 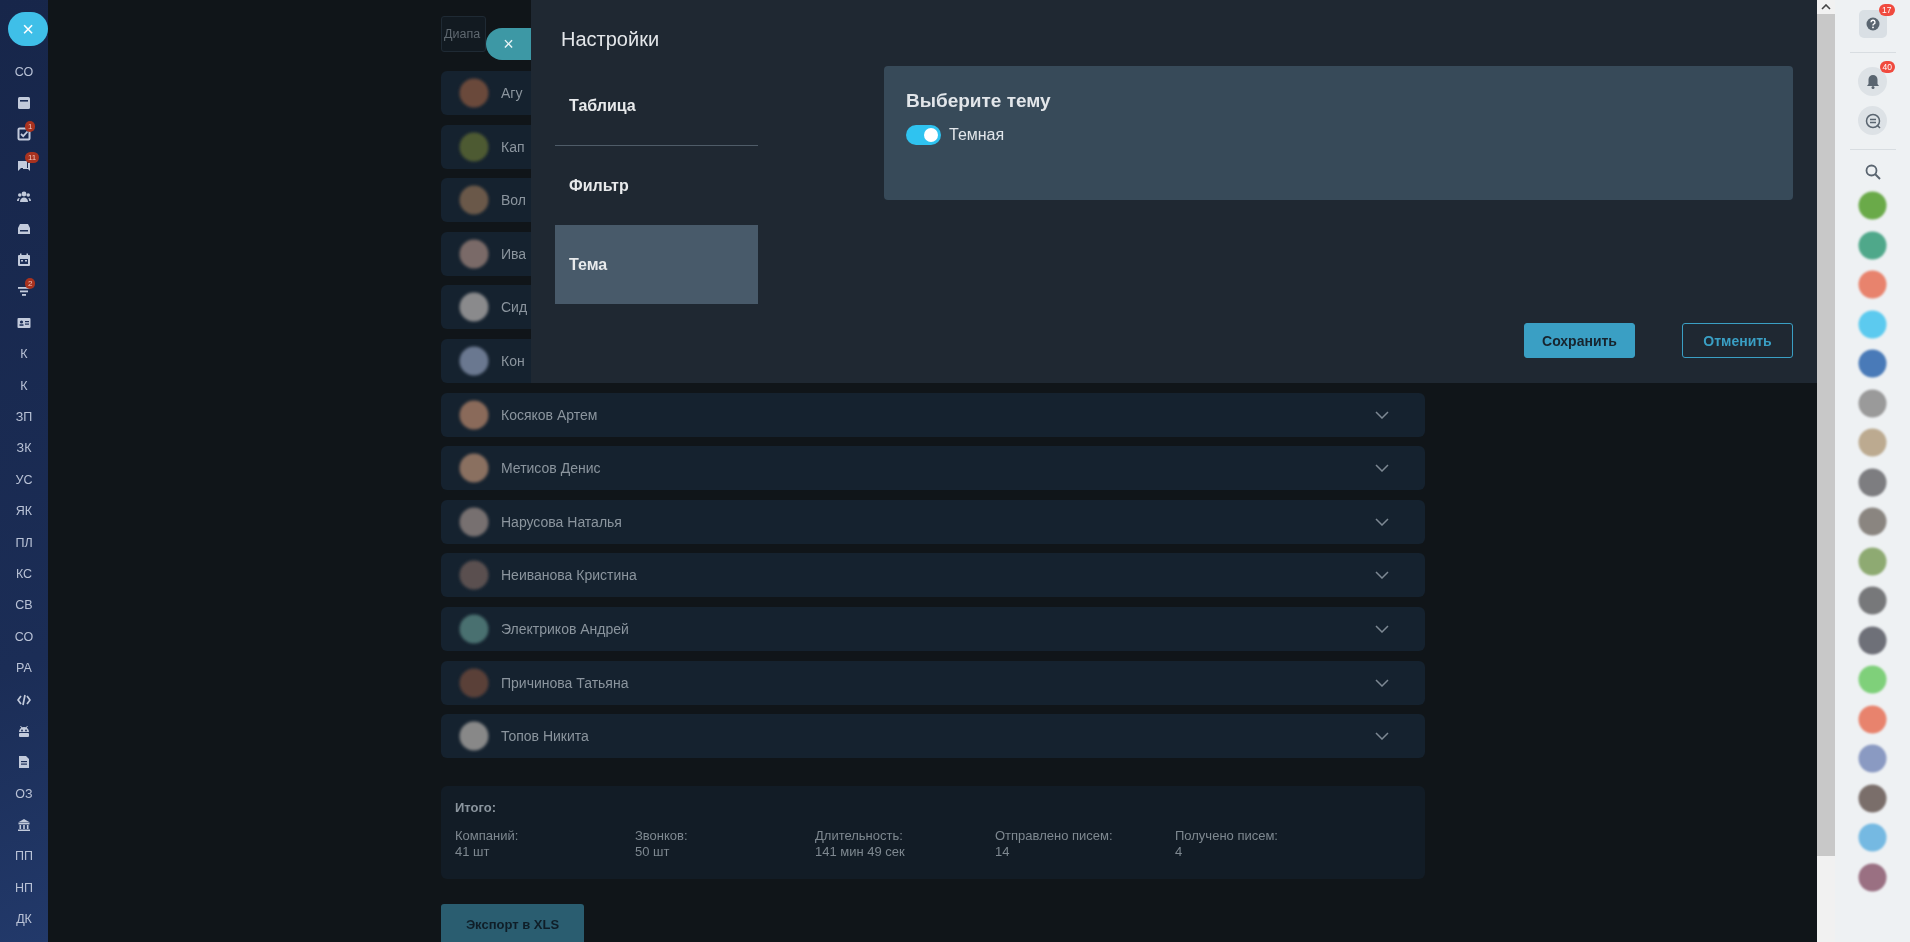 What do you see at coordinates (1887, 67) in the screenshot?
I see `count-badge: 40` at bounding box center [1887, 67].